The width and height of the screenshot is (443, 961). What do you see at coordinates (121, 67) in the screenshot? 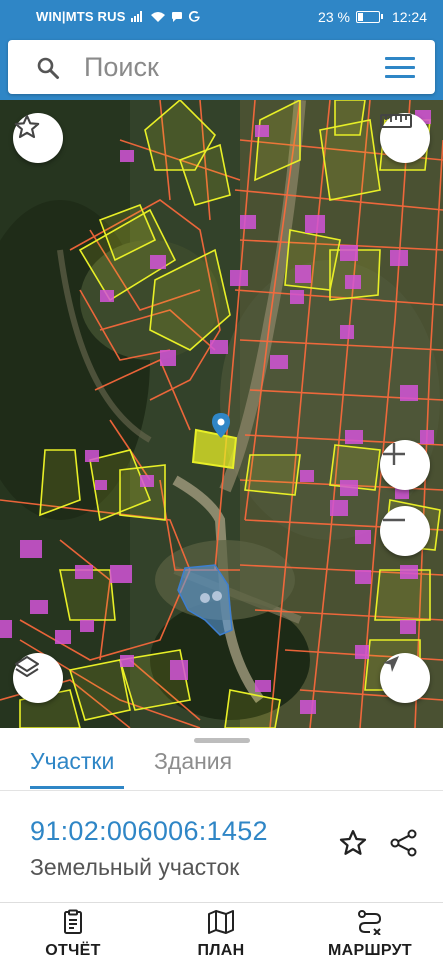
I see `search-input: Поиск` at bounding box center [121, 67].